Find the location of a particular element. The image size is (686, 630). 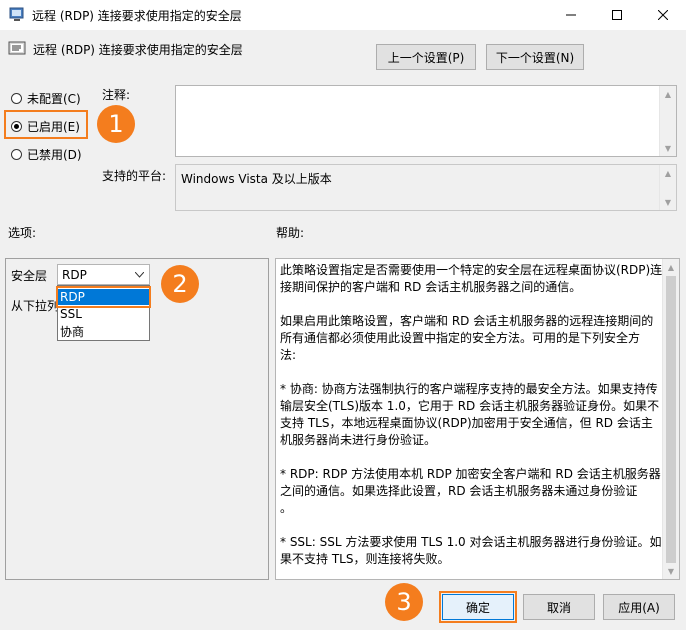

policy-title: 远程 (RDP) 连接要求使用指定的安全层 is located at coordinates (138, 50).